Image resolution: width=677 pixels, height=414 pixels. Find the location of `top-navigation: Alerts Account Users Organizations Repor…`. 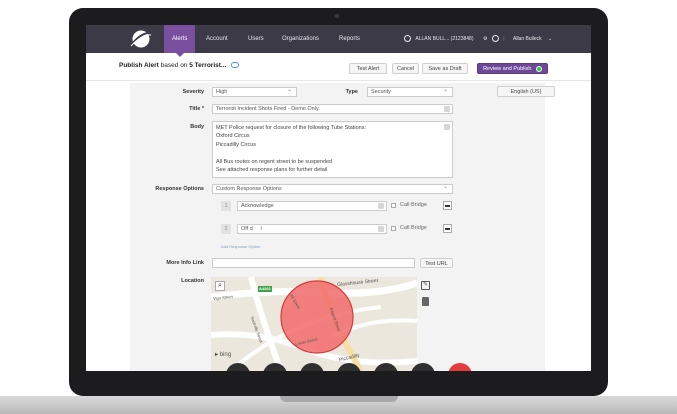

top-navigation: Alerts Account Users Organizations Repor… is located at coordinates (338, 41).